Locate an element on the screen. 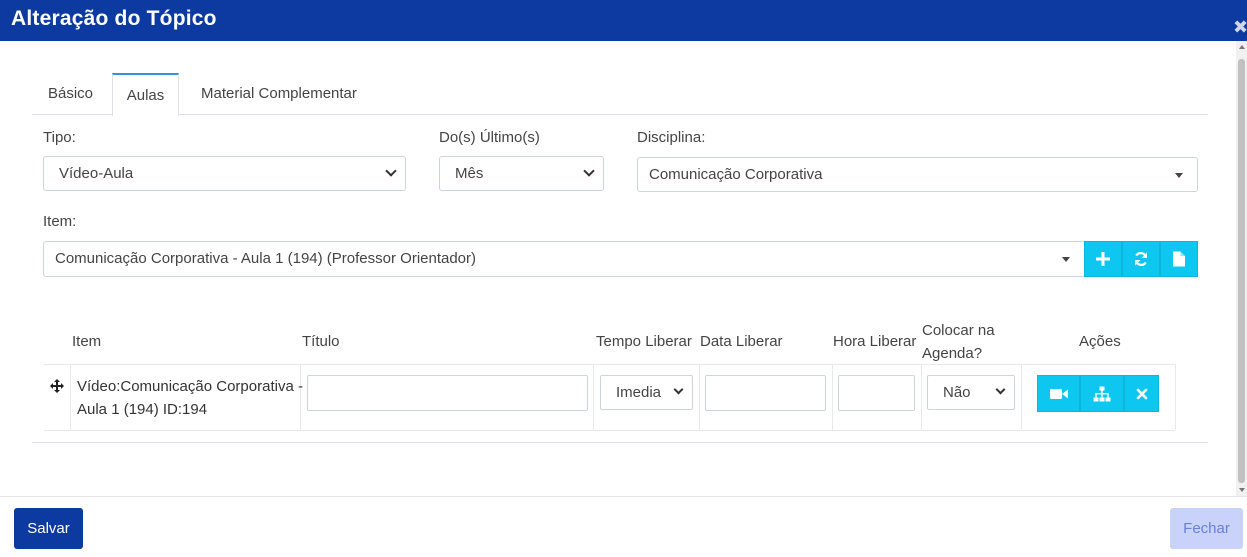  ultimos-select-value: Mês is located at coordinates (469, 173).